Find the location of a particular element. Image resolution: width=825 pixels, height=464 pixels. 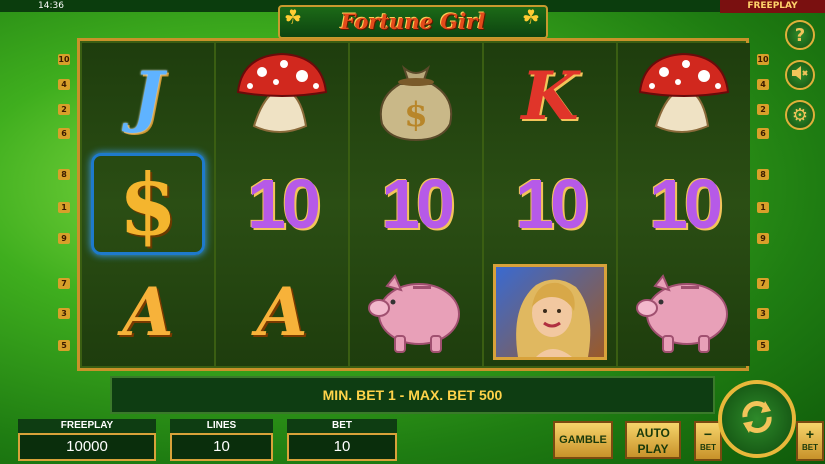

speaker-muted-icon is located at coordinates (800, 75).